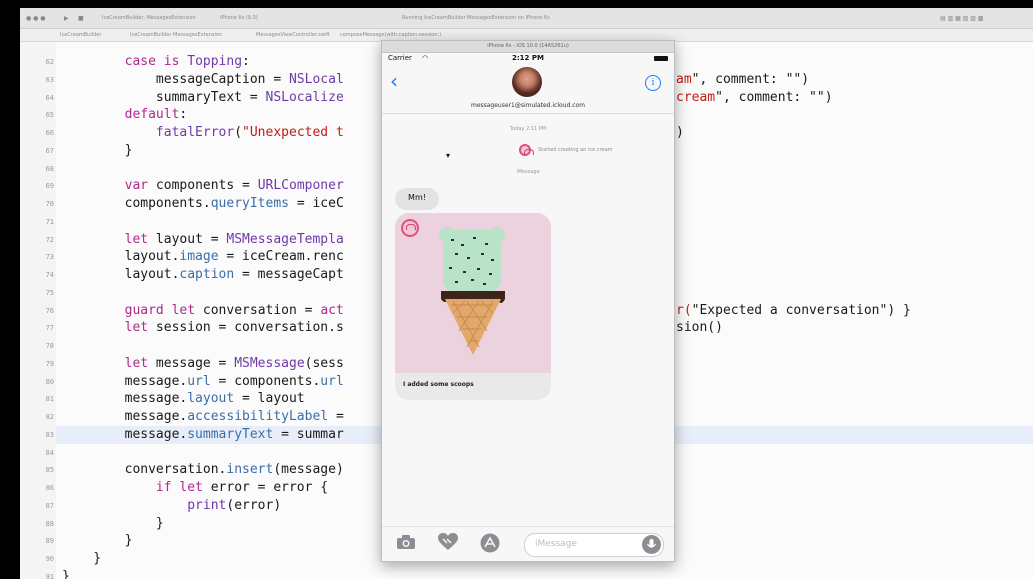  I want to click on code-line: message.accessibilityLabel =, so click(203, 417).